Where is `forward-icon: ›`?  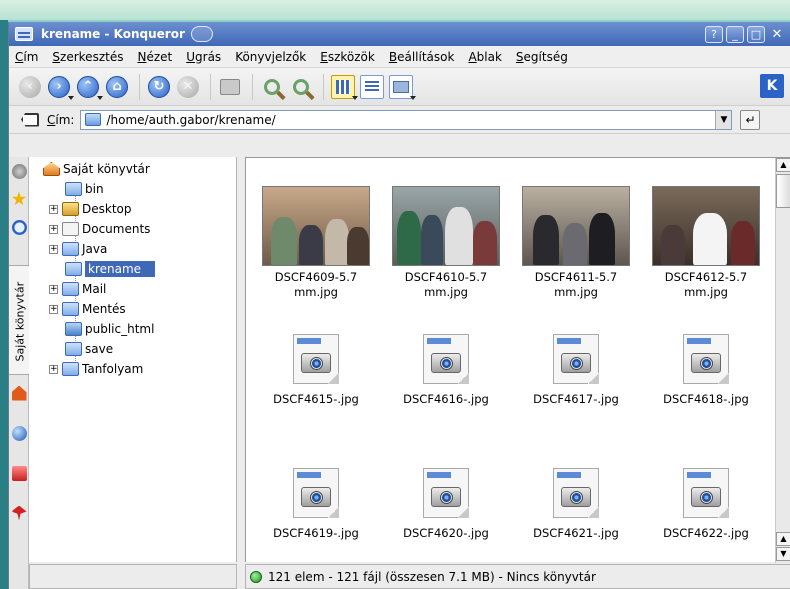 forward-icon: › is located at coordinates (59, 86).